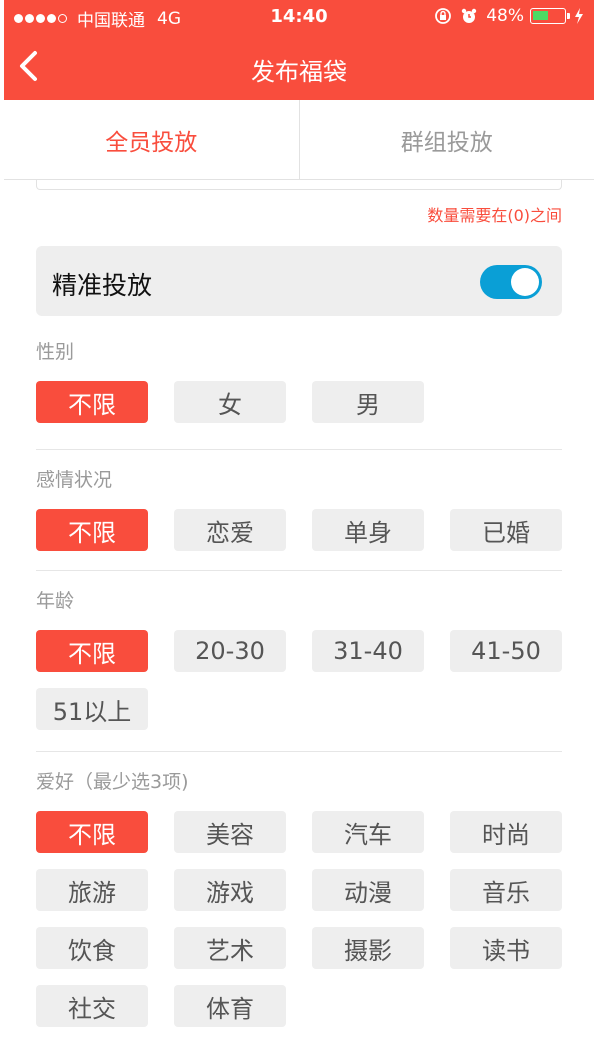 The width and height of the screenshot is (598, 1058). I want to click on quantity-hint: 数量需要在(0)之间, so click(494, 215).